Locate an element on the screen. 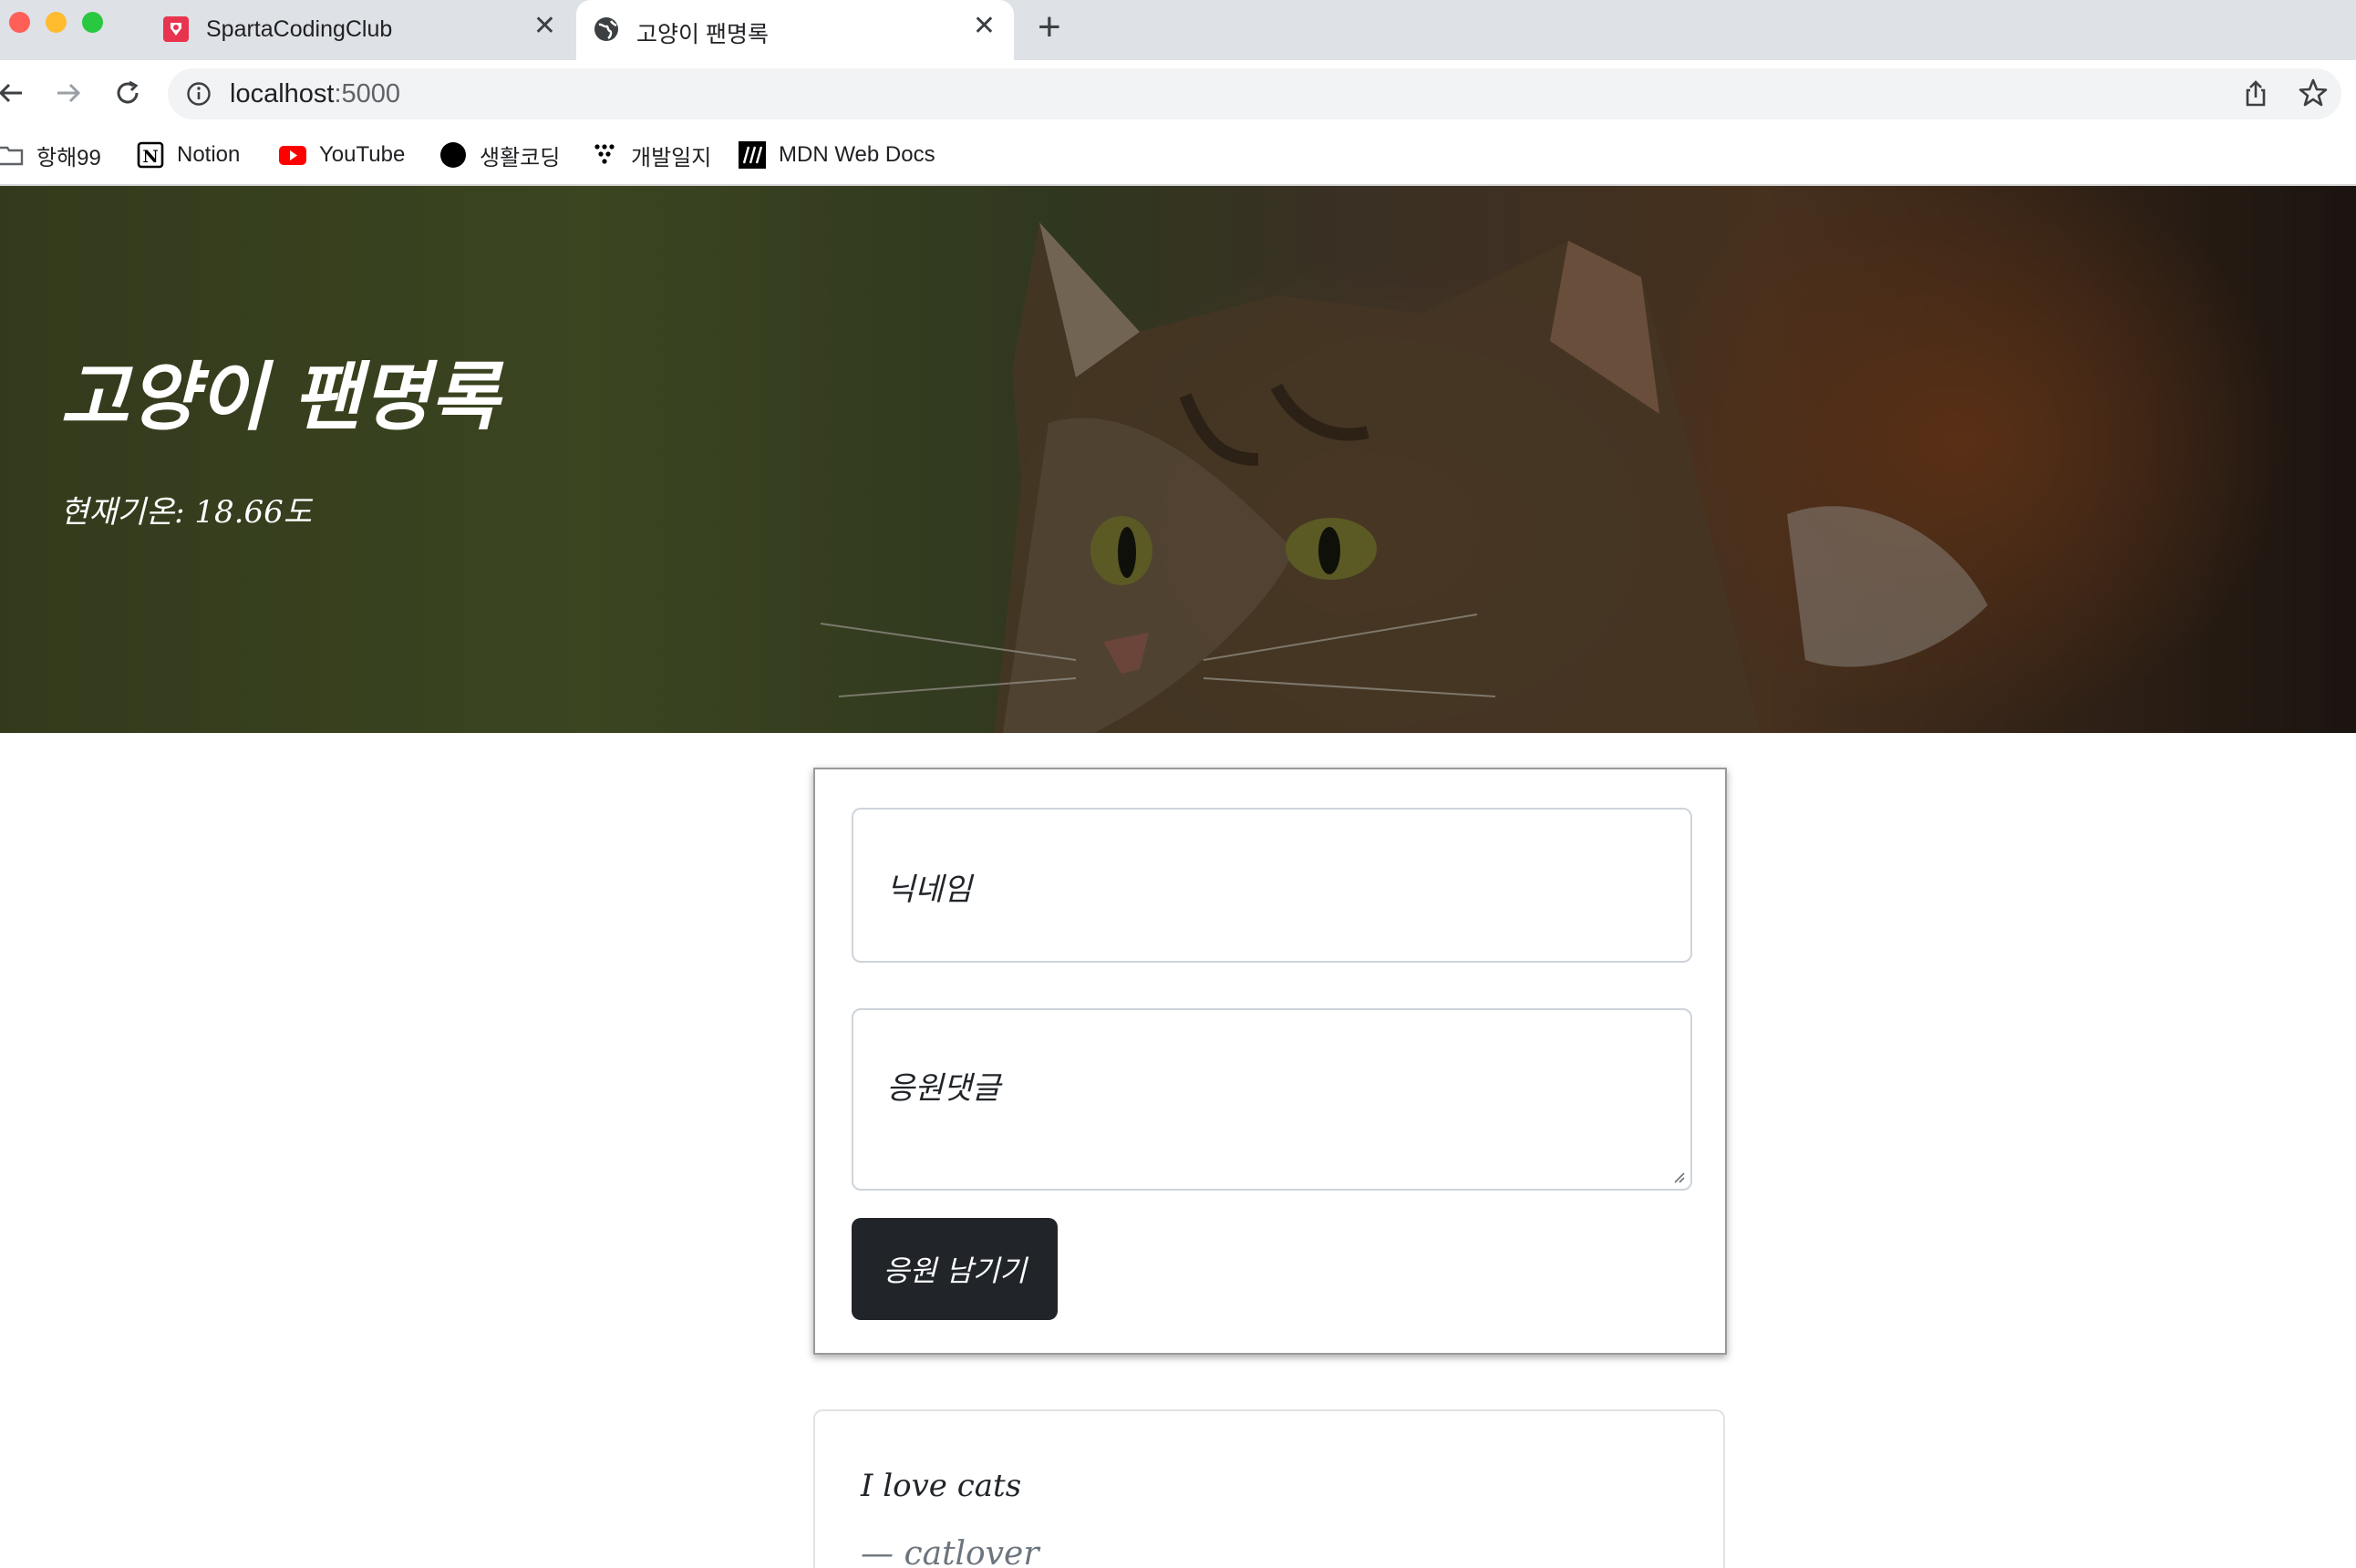 Image resolution: width=2356 pixels, height=1568 pixels. bookmark-label: YouTube is located at coordinates (362, 154).